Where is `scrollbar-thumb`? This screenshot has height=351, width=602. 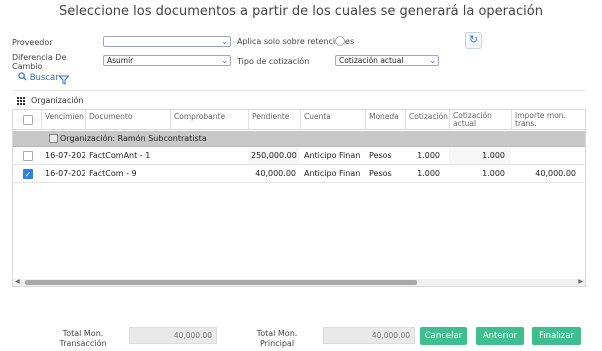 scrollbar-thumb is located at coordinates (221, 282).